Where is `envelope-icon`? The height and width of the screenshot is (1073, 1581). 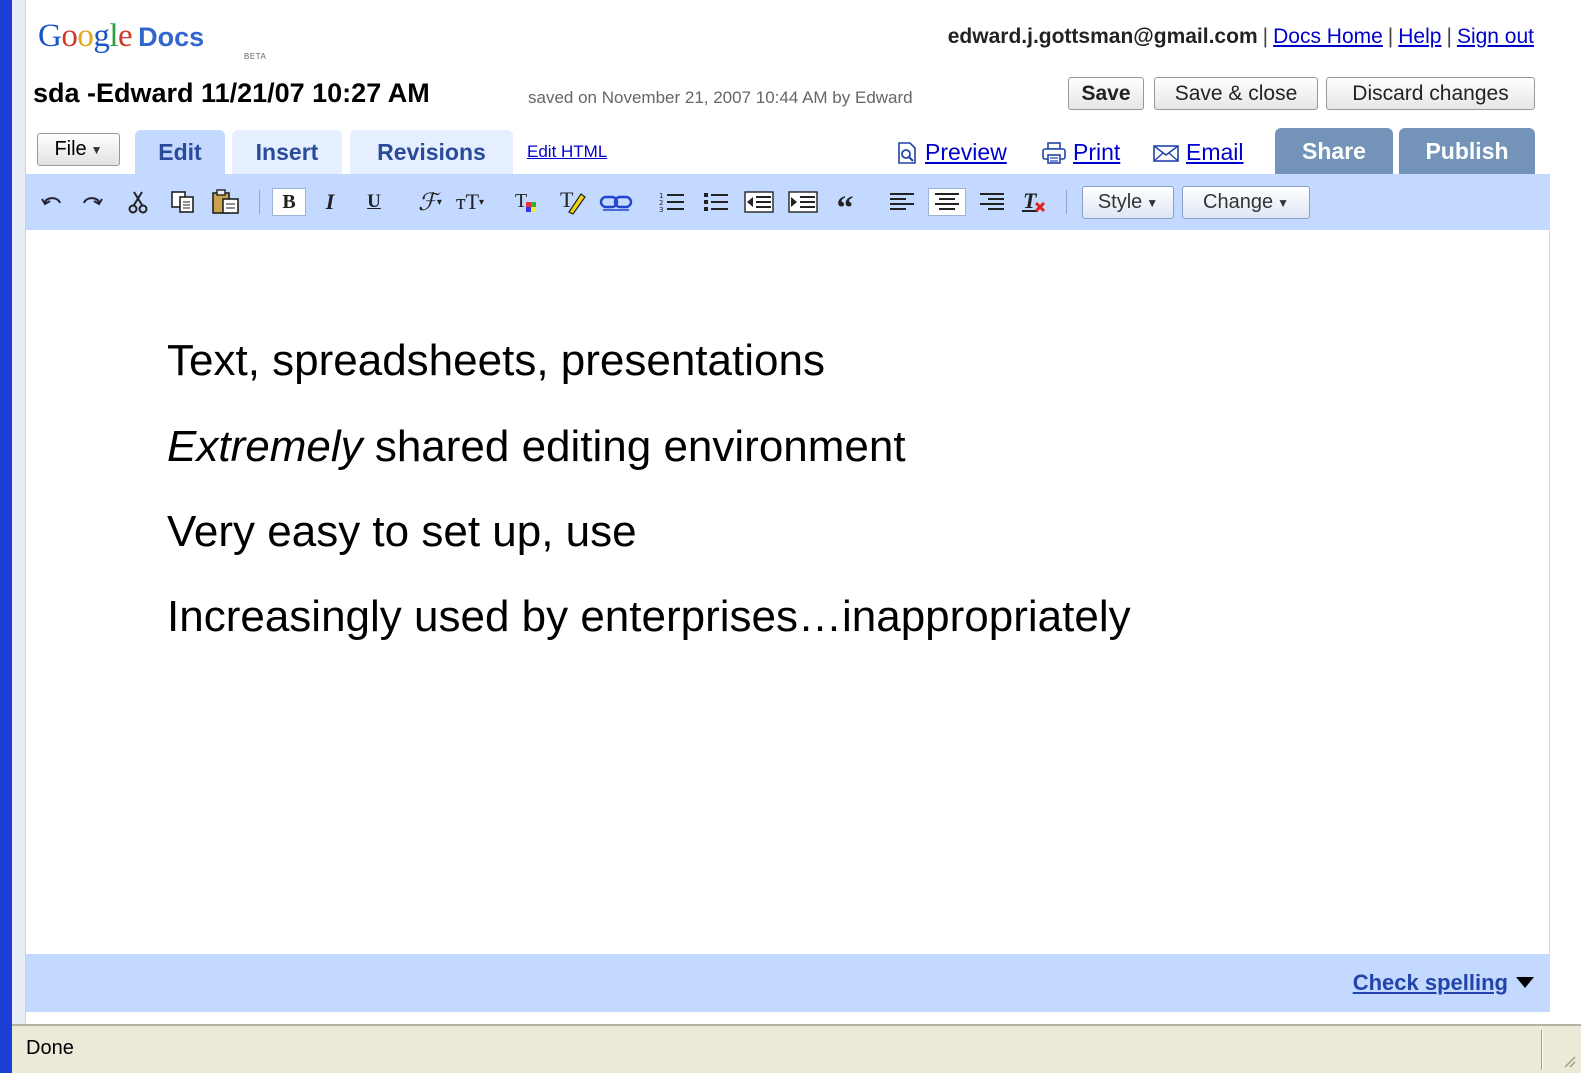
envelope-icon is located at coordinates (1166, 153).